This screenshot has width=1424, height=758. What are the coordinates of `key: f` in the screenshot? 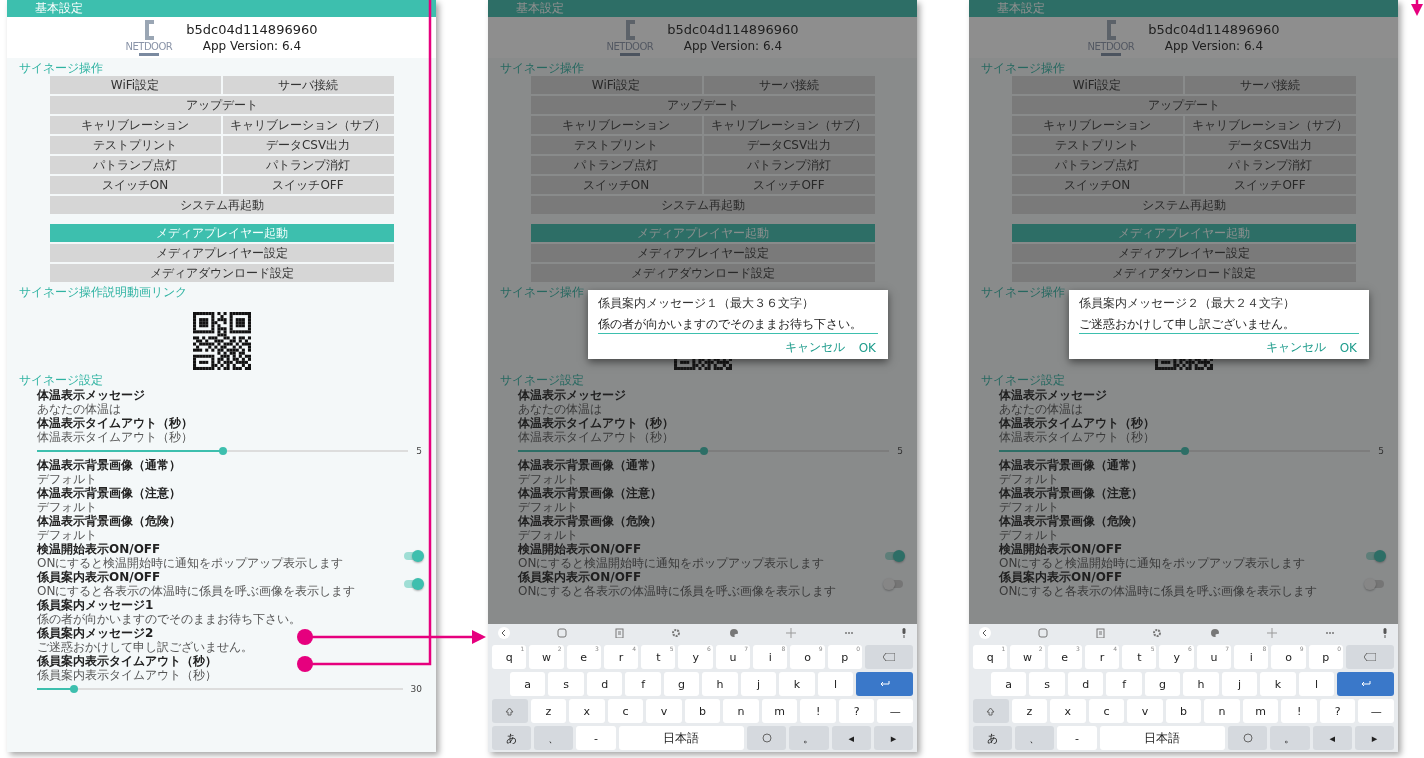 It's located at (1124, 684).